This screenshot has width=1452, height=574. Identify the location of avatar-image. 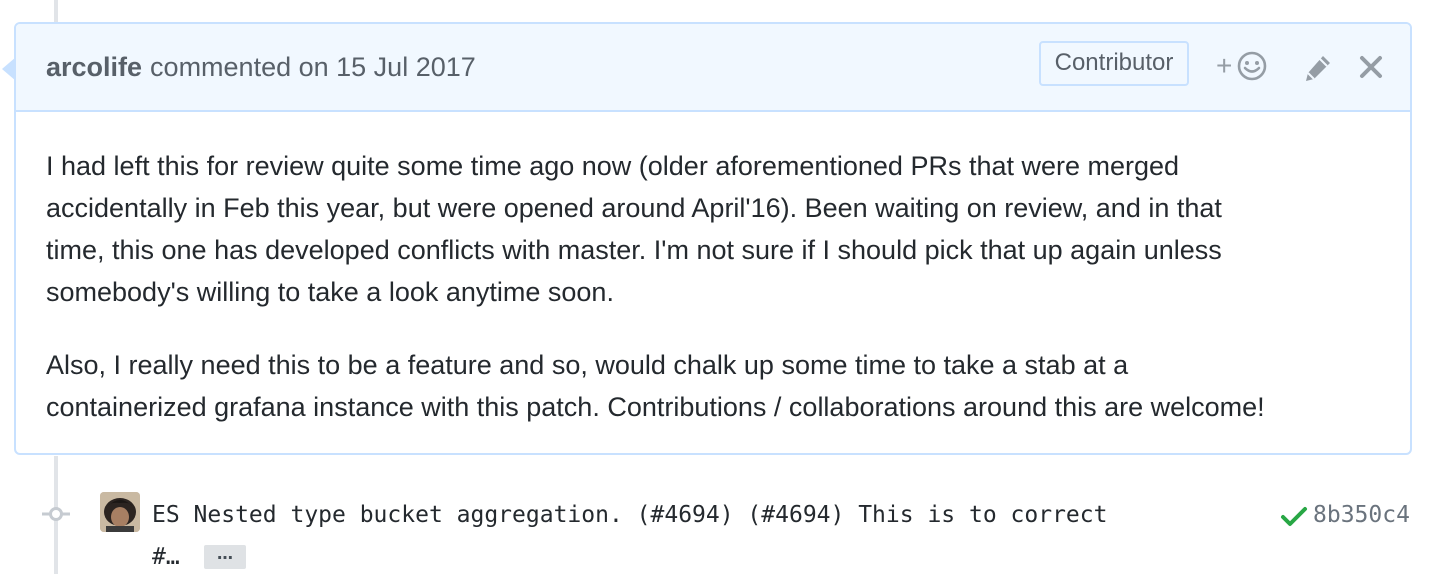
(120, 512).